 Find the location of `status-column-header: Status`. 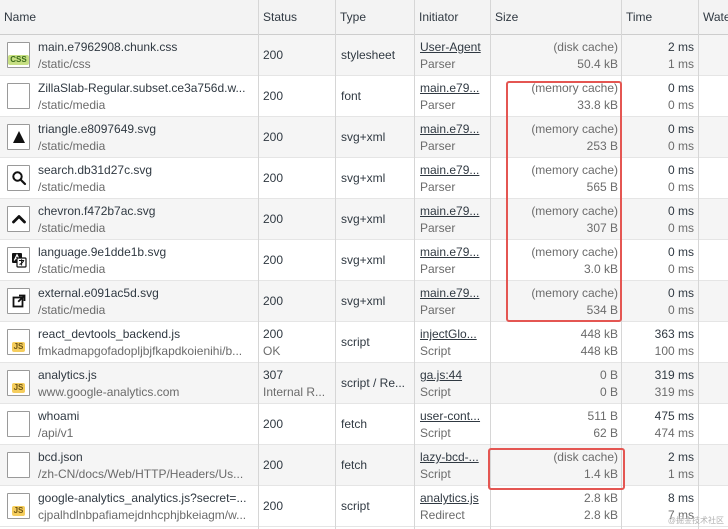

status-column-header: Status is located at coordinates (297, 17).